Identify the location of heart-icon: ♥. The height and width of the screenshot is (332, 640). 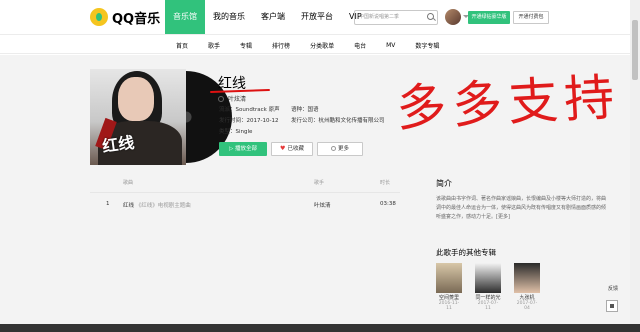
(283, 148).